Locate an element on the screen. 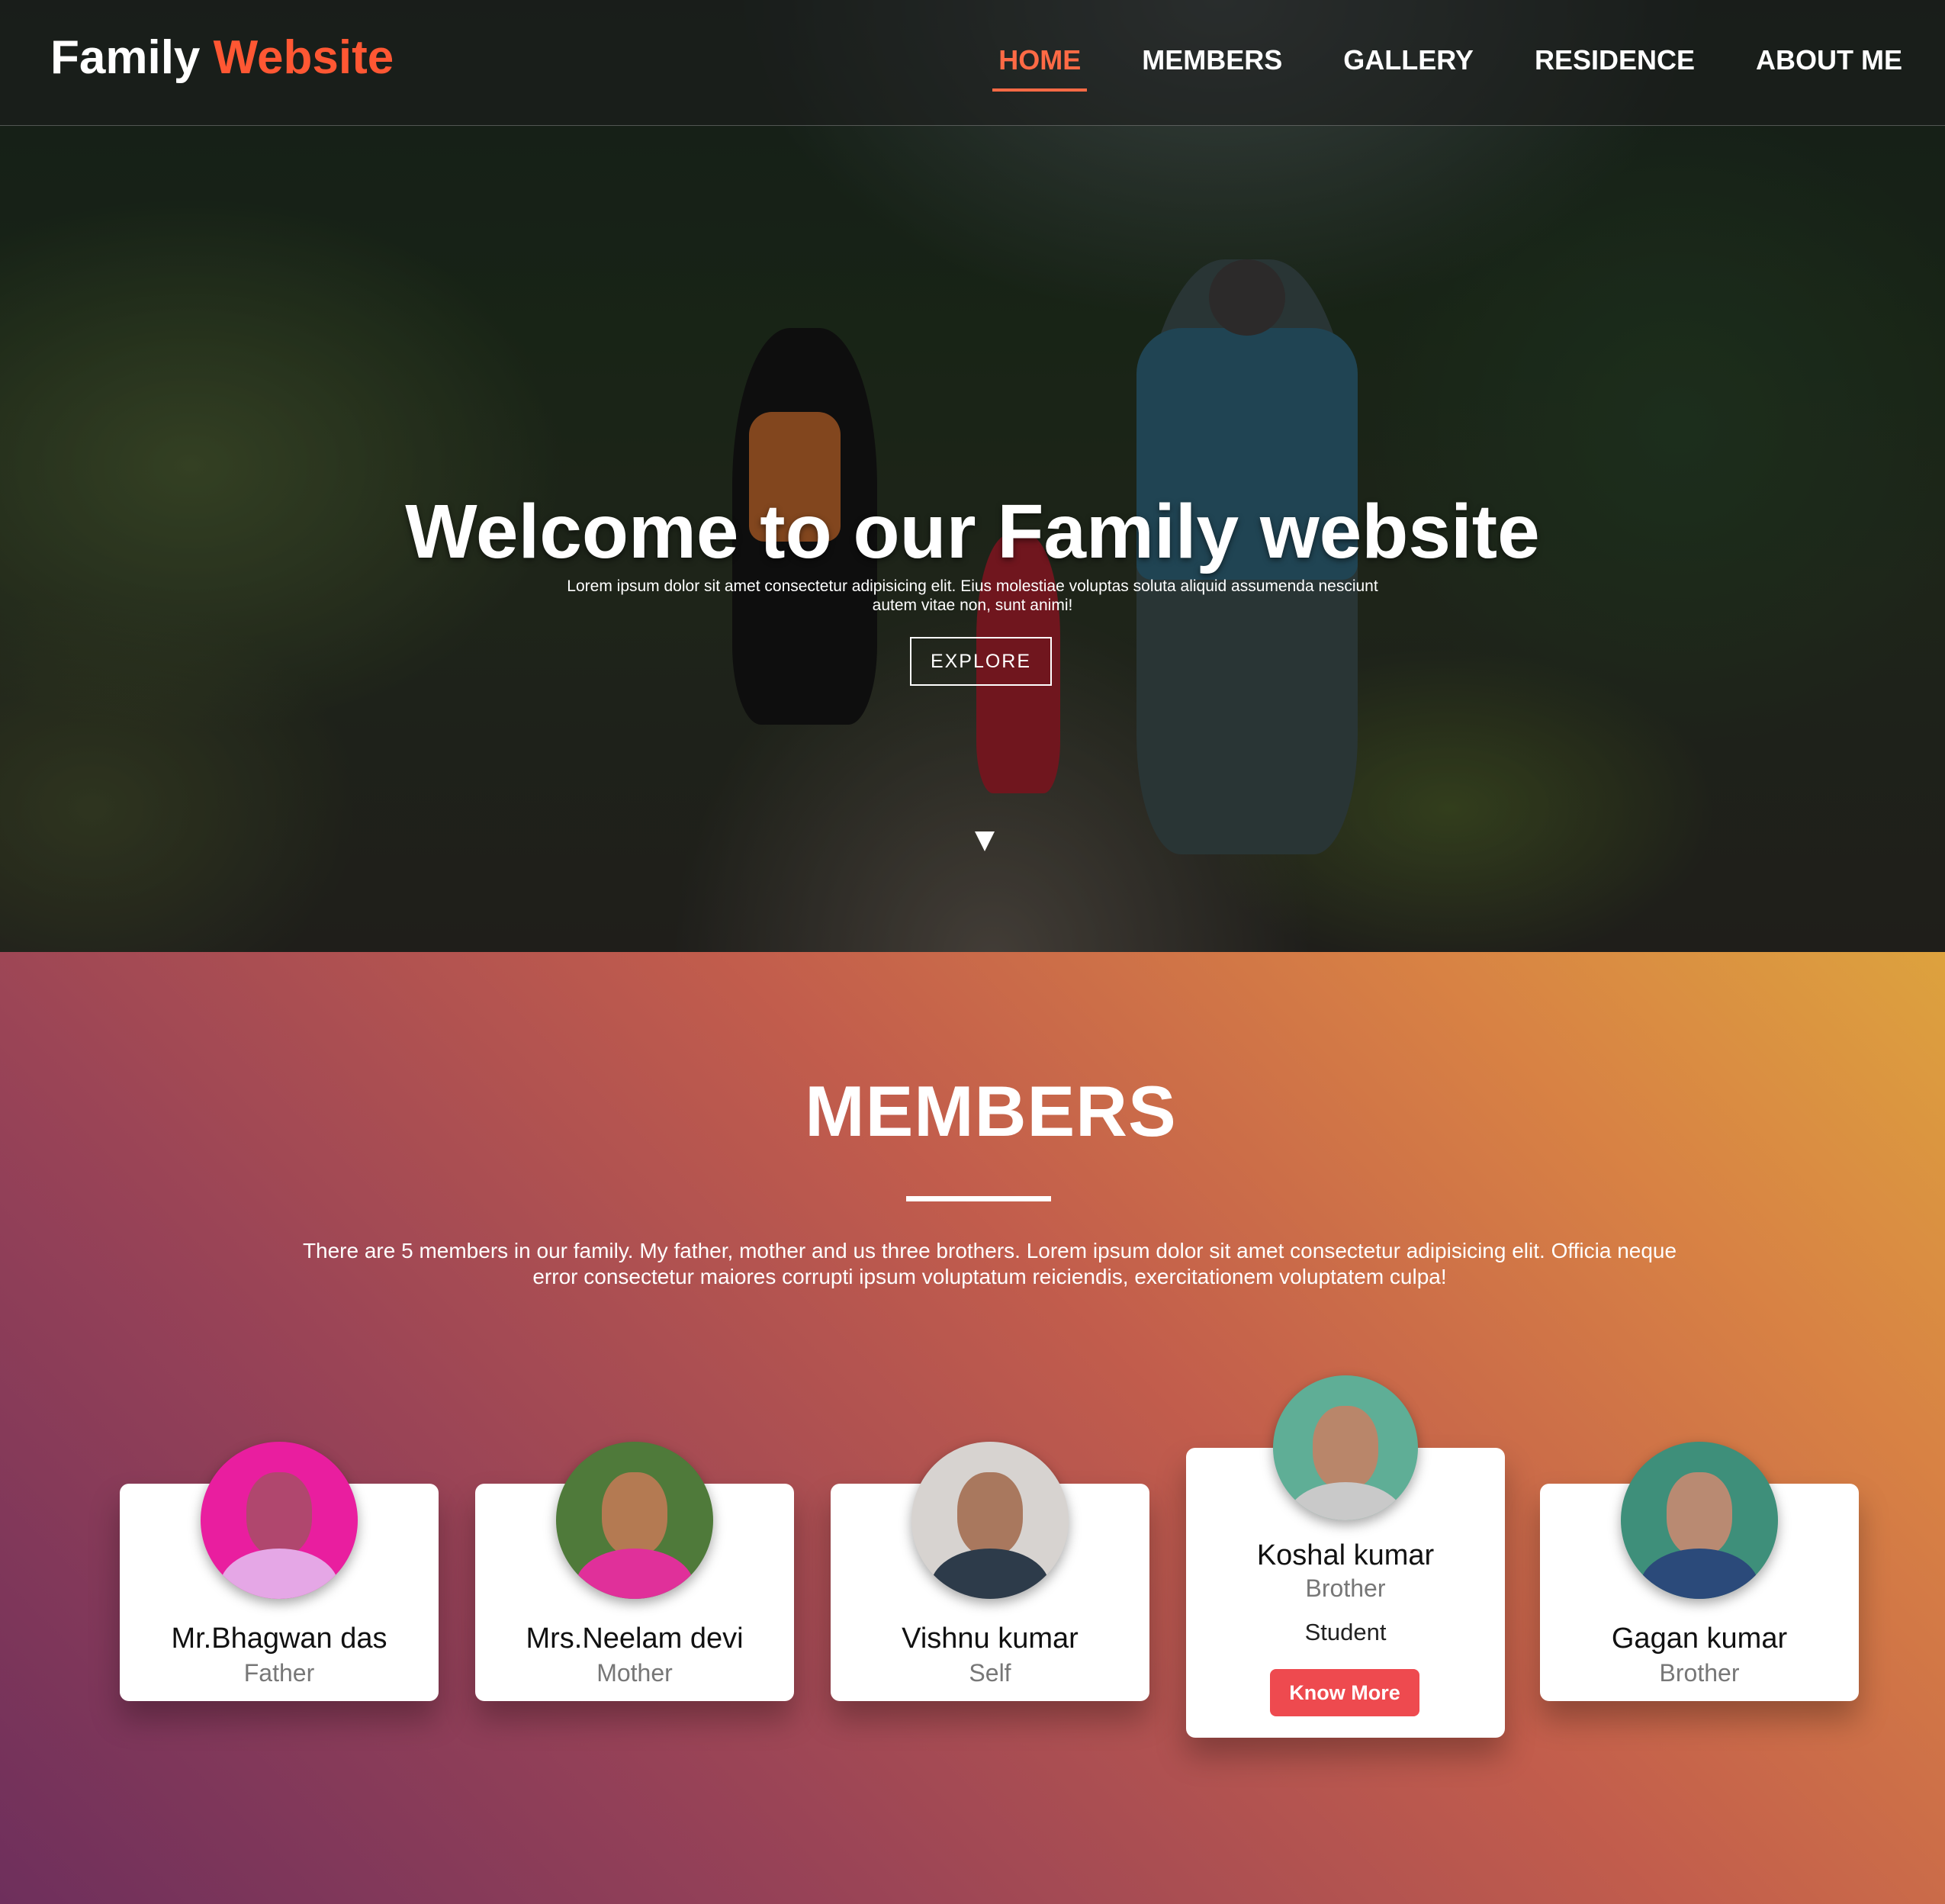 The height and width of the screenshot is (1904, 1945). nav-item-about-me: ABOUT ME is located at coordinates (1829, 68).